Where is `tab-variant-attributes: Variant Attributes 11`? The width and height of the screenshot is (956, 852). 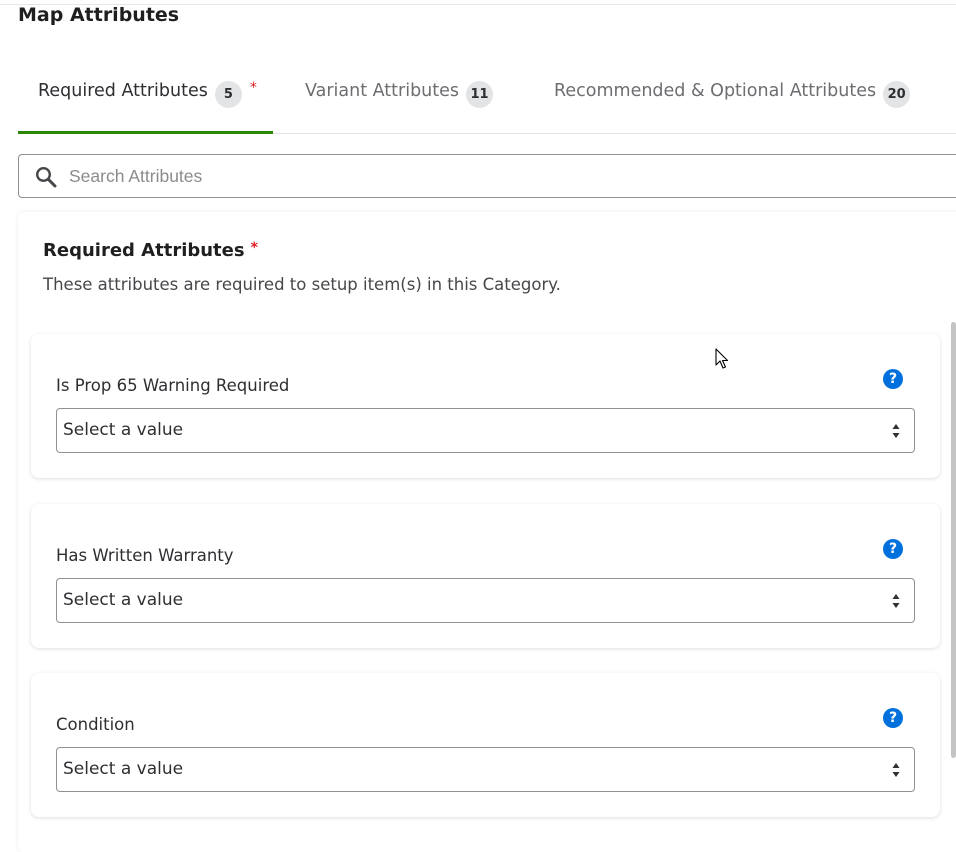
tab-variant-attributes: Variant Attributes 11 is located at coordinates (405, 101).